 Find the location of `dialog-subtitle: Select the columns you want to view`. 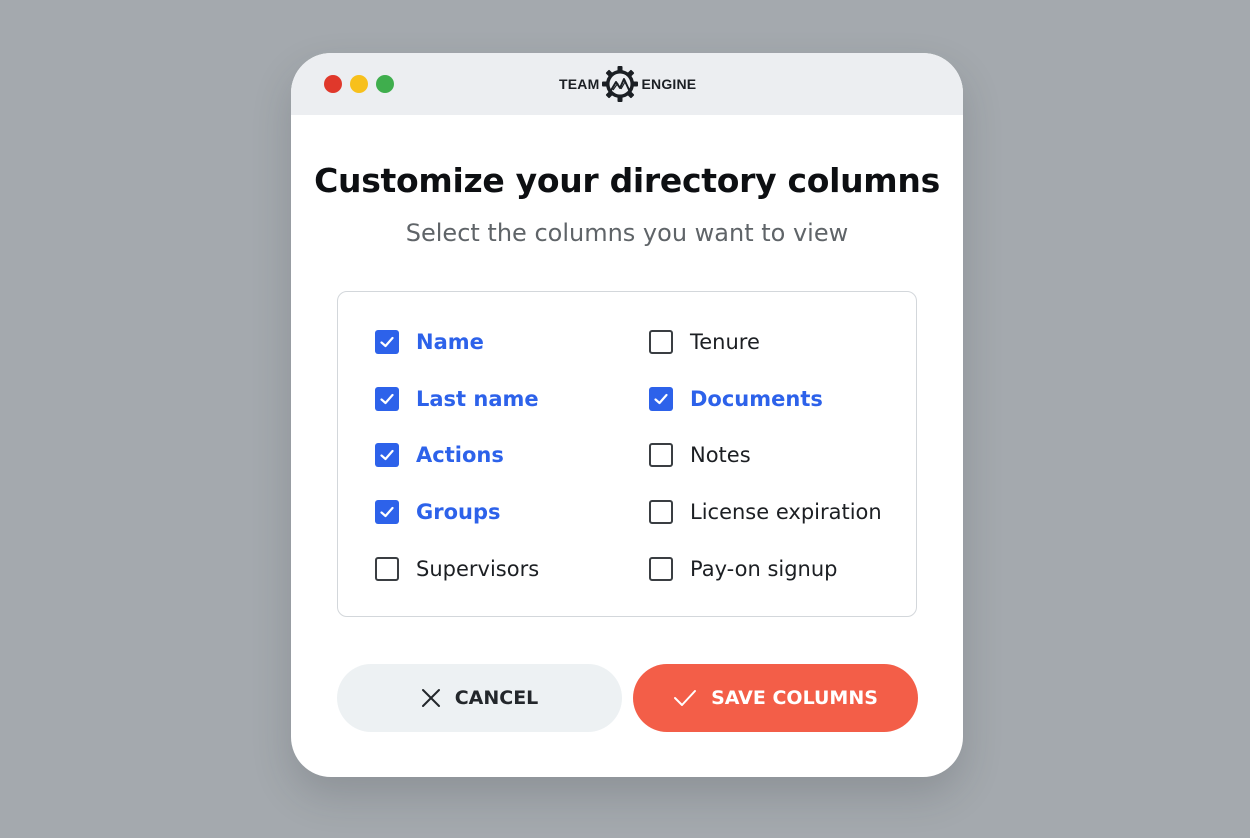

dialog-subtitle: Select the columns you want to view is located at coordinates (627, 233).